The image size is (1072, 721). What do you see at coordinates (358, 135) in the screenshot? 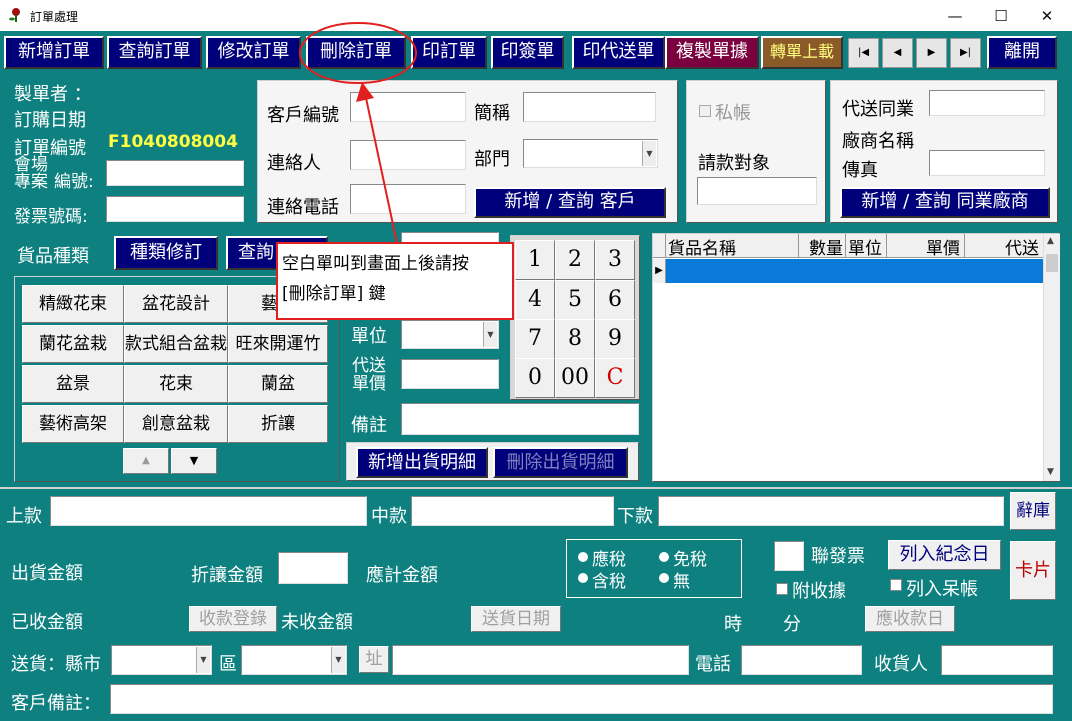
I see `annotation-overlay` at bounding box center [358, 135].